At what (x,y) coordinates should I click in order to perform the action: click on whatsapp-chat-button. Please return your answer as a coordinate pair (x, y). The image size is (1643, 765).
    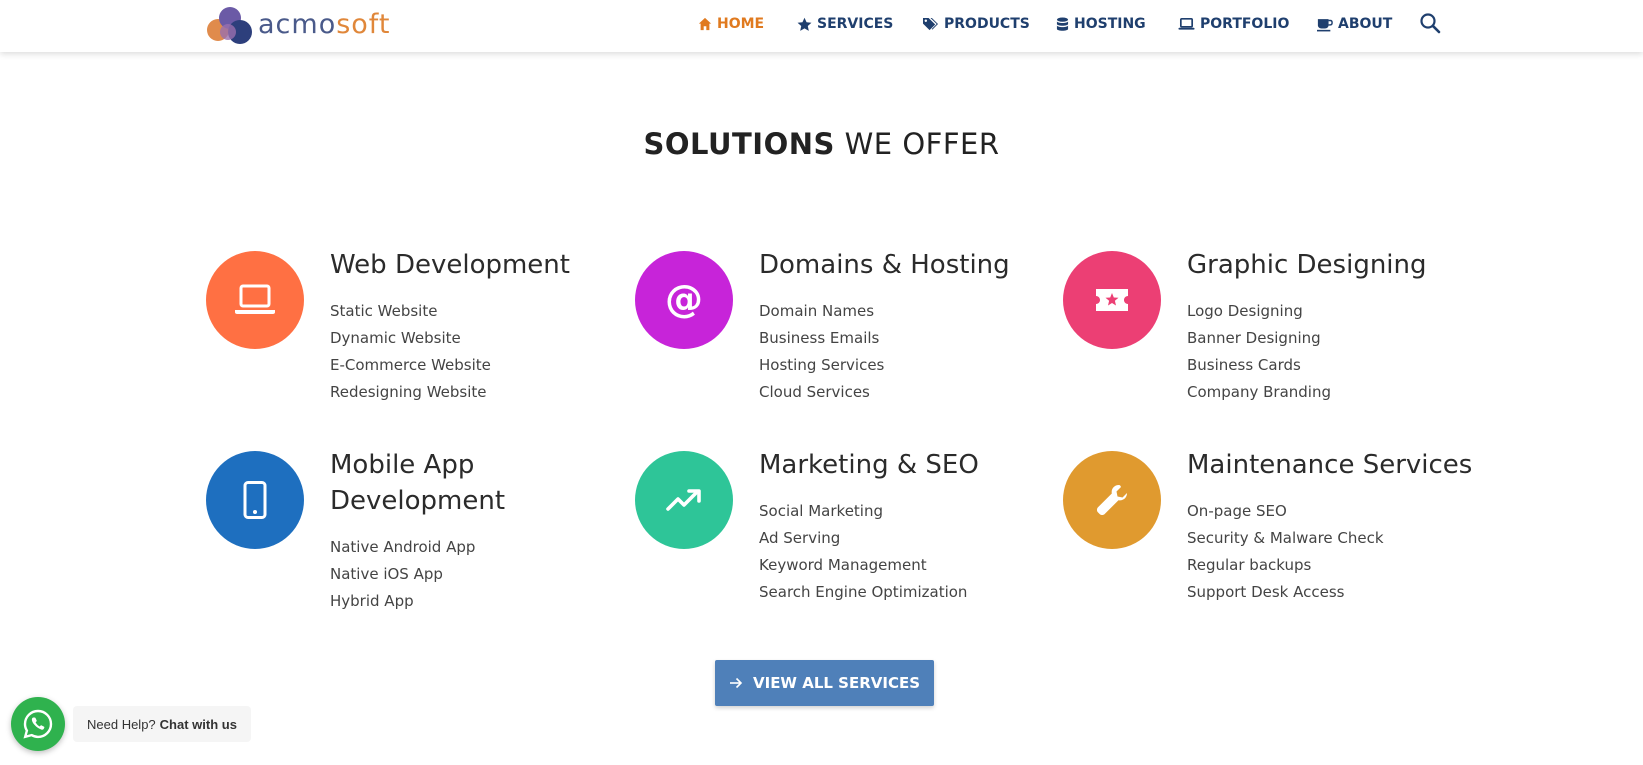
    Looking at the image, I should click on (38, 724).